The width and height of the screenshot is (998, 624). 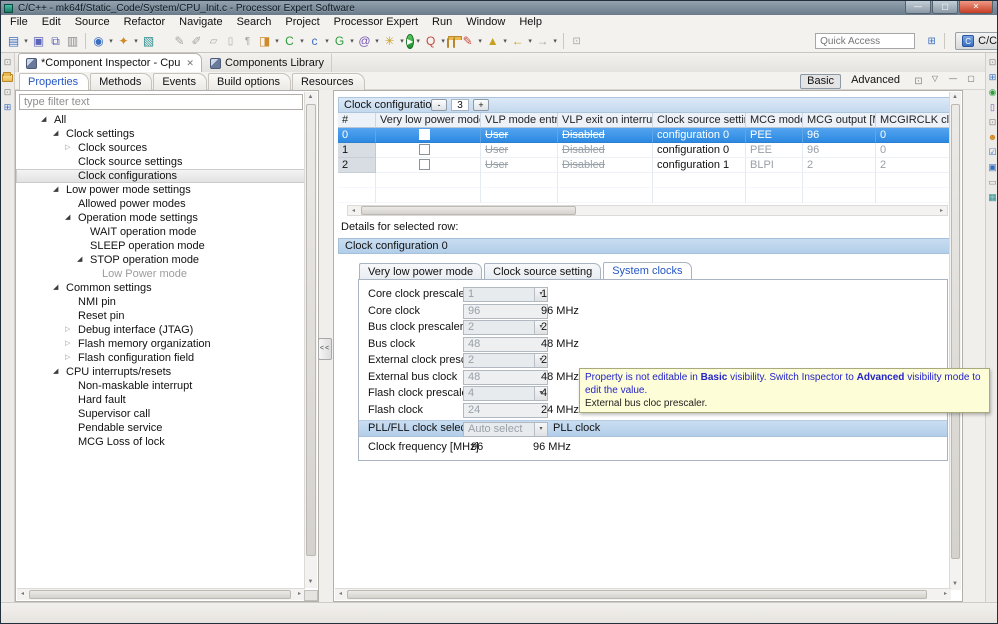 I want to click on tree-item-low-power-mode: Low Power mode, so click(x=160, y=274).